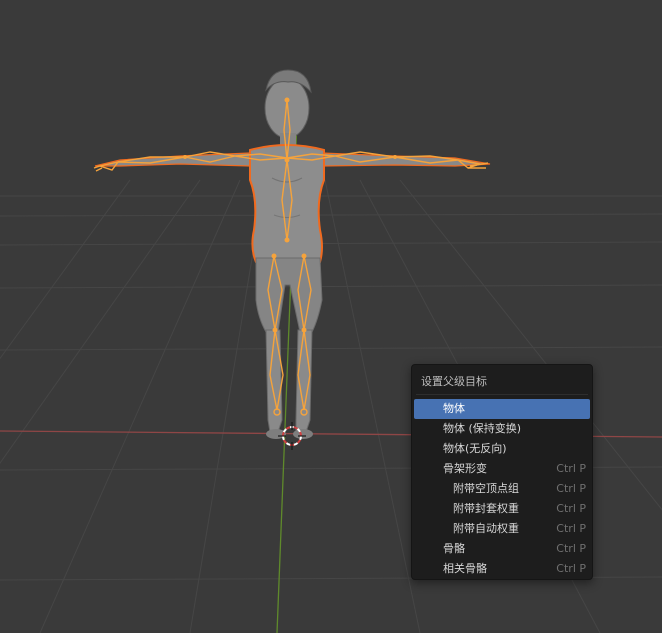 This screenshot has width=662, height=633. I want to click on menu-item-label: 骨骼, so click(454, 548).